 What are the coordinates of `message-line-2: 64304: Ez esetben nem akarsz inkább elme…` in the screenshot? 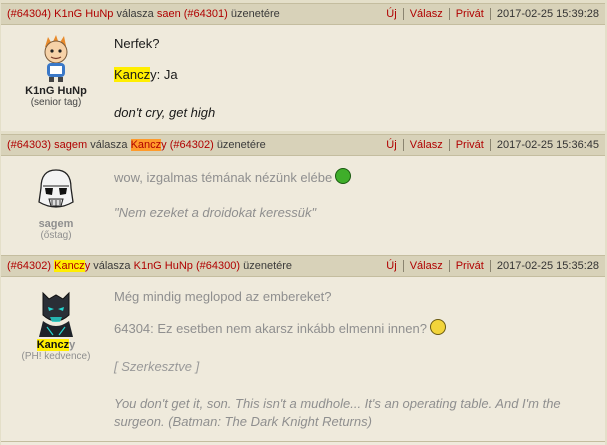 It's located at (354, 327).